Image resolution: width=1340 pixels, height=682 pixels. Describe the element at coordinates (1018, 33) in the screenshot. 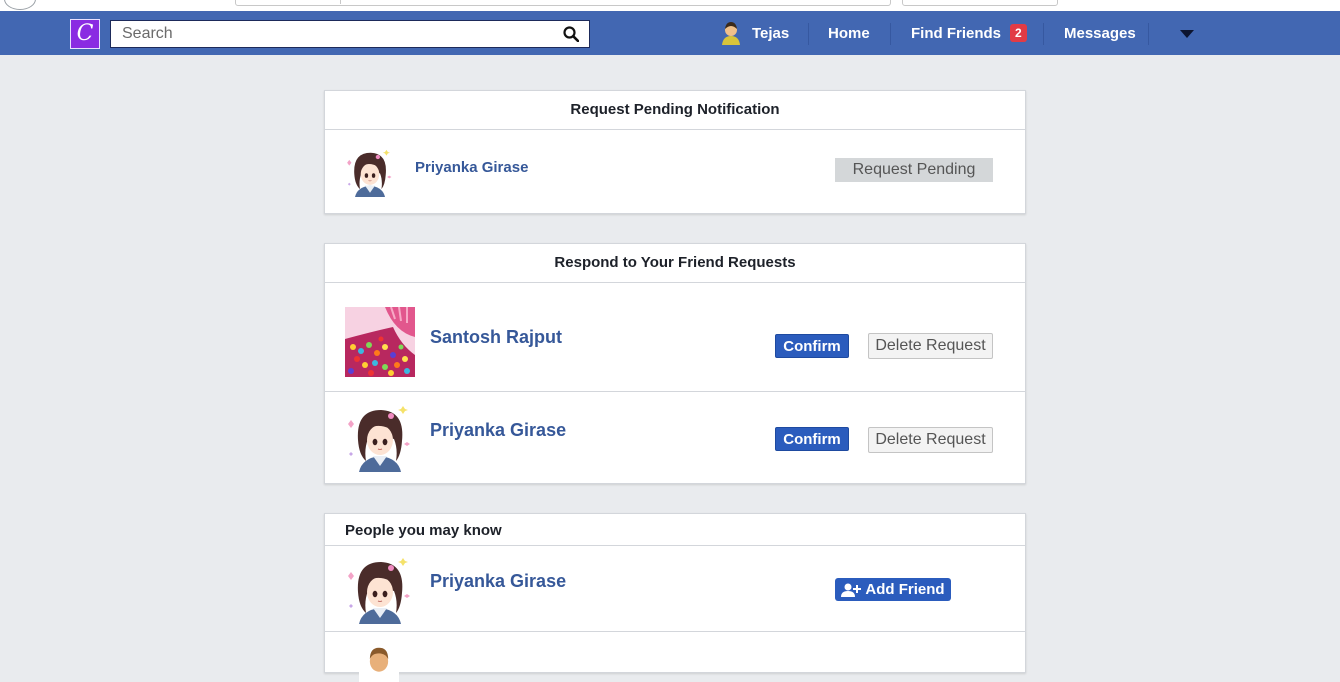

I see `friend-request-count-badge: 2` at that location.